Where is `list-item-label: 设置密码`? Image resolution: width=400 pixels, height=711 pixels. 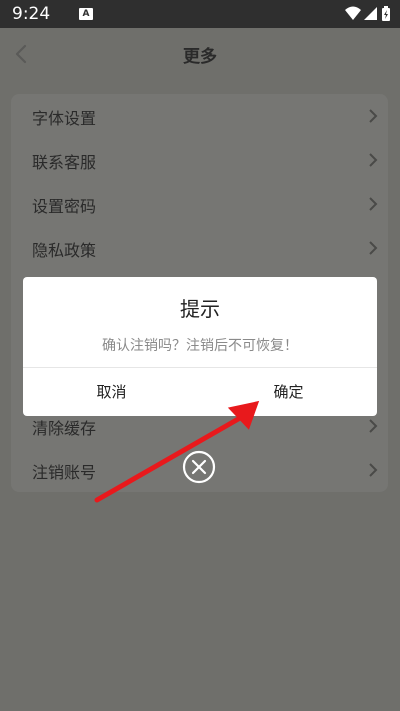 list-item-label: 设置密码 is located at coordinates (64, 206).